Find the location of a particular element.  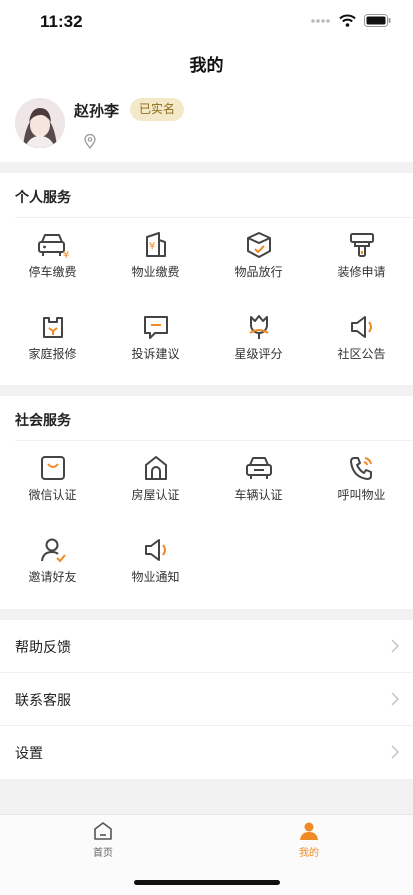

battery-icon is located at coordinates (377, 20).